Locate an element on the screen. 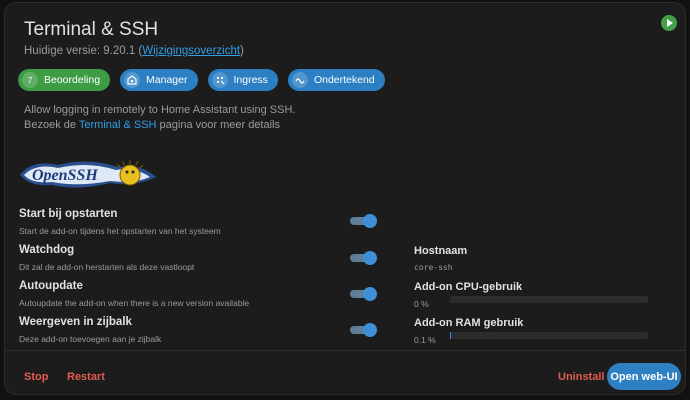 The image size is (690, 400). chip-label: Manager is located at coordinates (167, 80).